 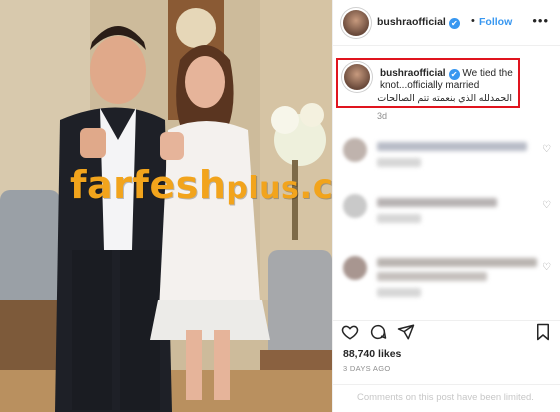 What do you see at coordinates (366, 368) in the screenshot?
I see `post-timestamp: 3 DAYS AGO` at bounding box center [366, 368].